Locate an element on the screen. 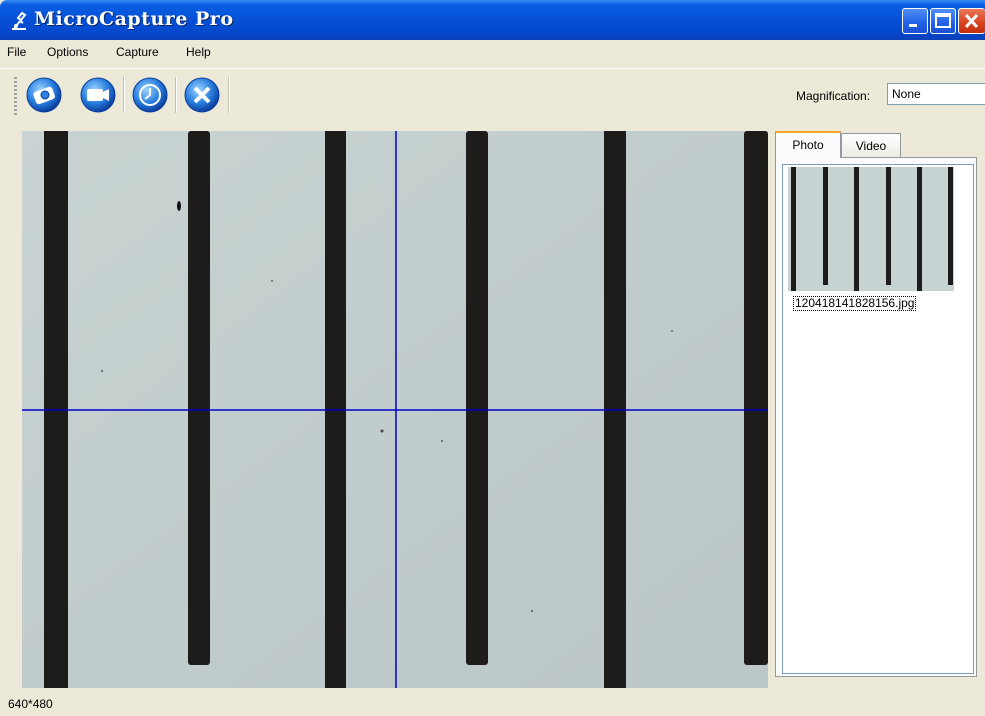 Image resolution: width=985 pixels, height=716 pixels. video-record-button is located at coordinates (98, 95).